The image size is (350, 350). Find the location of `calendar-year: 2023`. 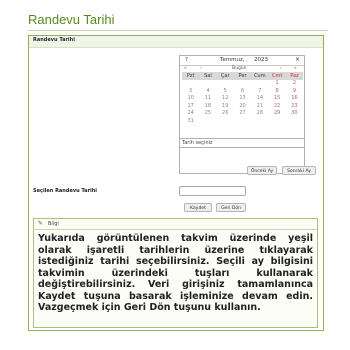

calendar-year: 2023 is located at coordinates (261, 60).